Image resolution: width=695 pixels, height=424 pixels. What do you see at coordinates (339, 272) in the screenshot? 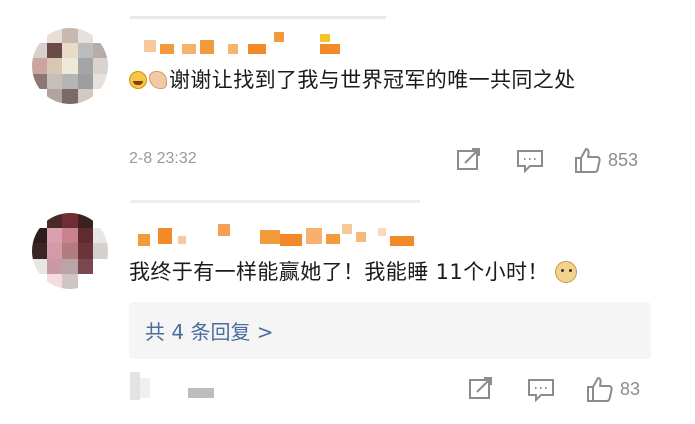
I see `comment-body: 我终于有一样能赢她了！我能睡 11个小时！` at bounding box center [339, 272].